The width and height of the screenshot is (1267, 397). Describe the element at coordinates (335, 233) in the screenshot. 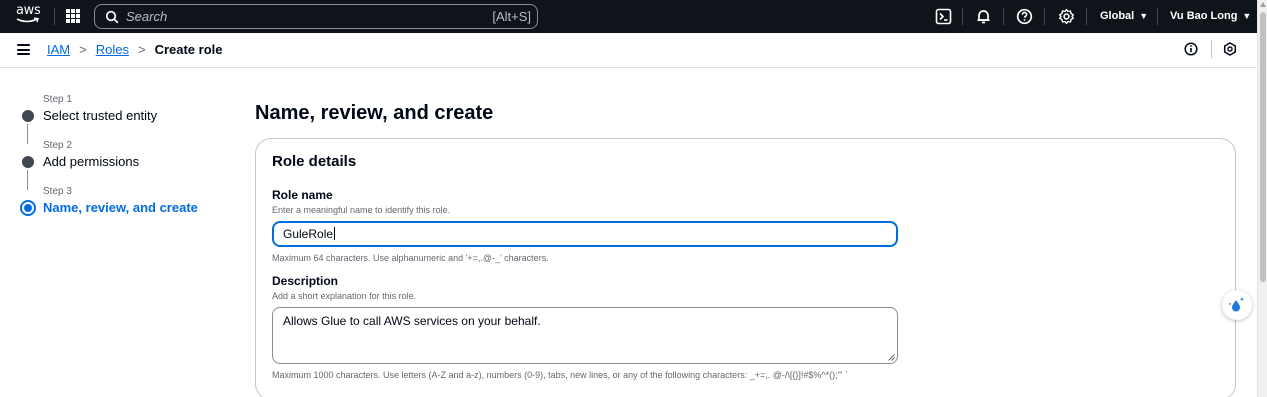

I see `text-cursor` at that location.